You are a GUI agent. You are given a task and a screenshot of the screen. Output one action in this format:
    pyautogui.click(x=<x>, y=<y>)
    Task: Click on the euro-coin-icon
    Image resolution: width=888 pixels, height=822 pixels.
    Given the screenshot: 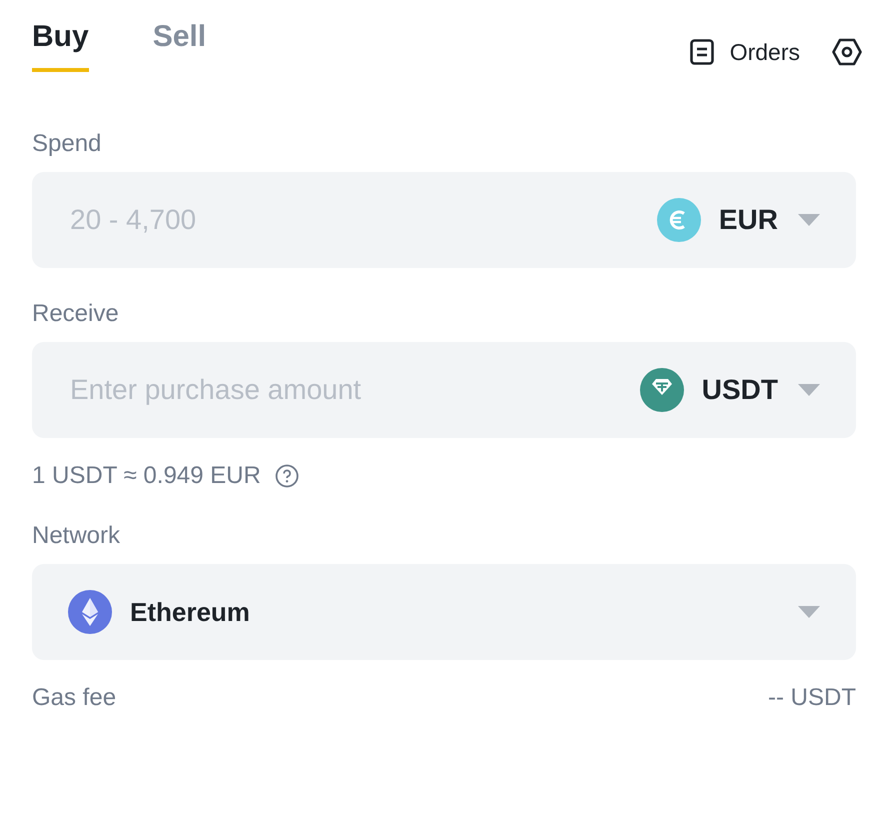 What is the action you would take?
    pyautogui.click(x=678, y=220)
    